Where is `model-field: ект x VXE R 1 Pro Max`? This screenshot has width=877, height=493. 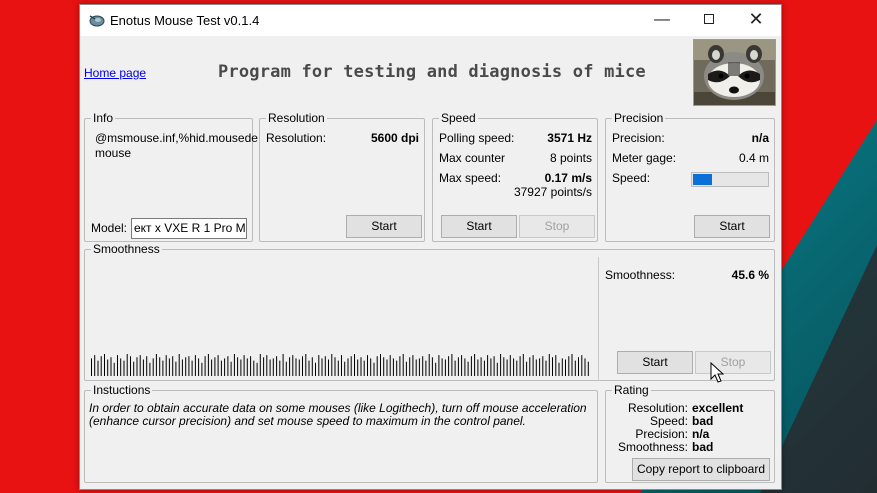 model-field: ект x VXE R 1 Pro Max is located at coordinates (189, 228).